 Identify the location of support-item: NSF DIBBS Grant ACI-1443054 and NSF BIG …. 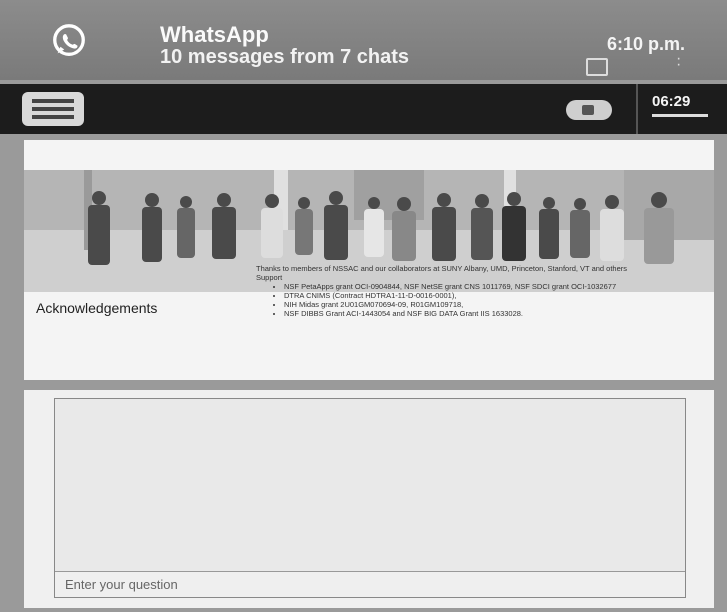
(496, 313).